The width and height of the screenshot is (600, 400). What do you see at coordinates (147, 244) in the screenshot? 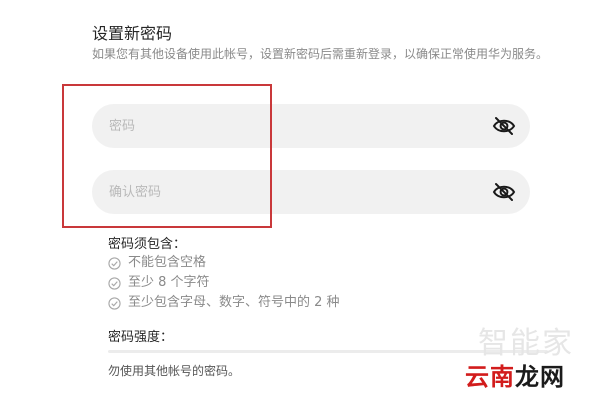
I see `requirements-title: 密码须包含：` at bounding box center [147, 244].